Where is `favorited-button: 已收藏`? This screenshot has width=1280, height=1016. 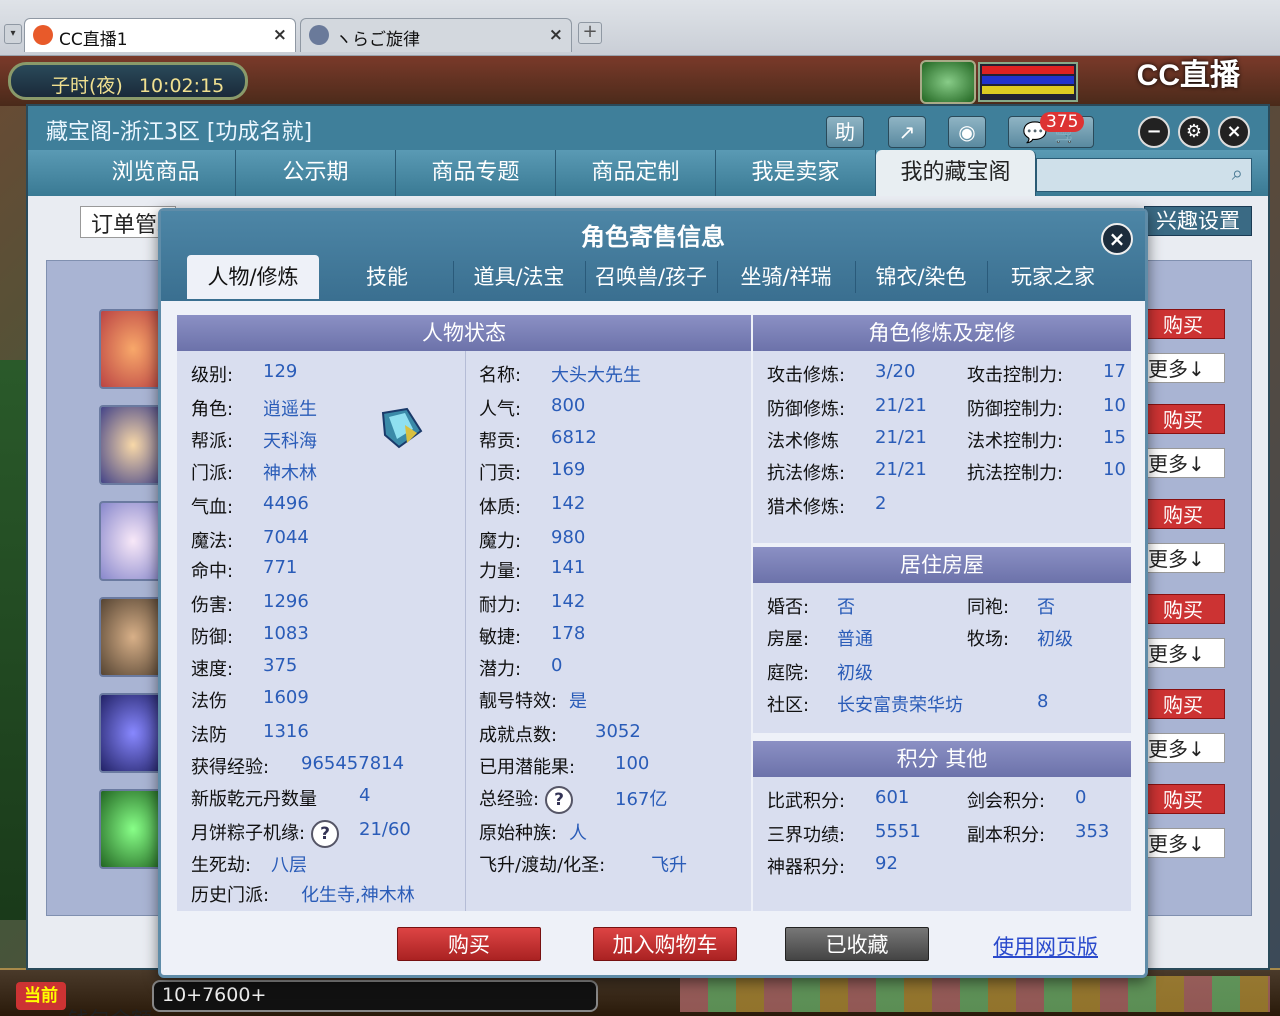
favorited-button: 已收藏 is located at coordinates (857, 944).